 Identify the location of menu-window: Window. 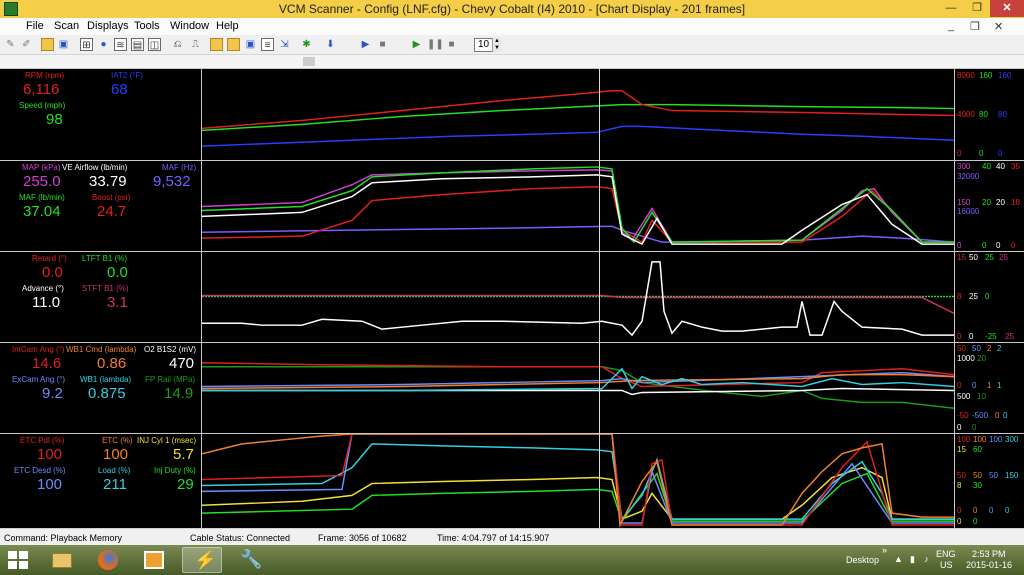
(189, 26).